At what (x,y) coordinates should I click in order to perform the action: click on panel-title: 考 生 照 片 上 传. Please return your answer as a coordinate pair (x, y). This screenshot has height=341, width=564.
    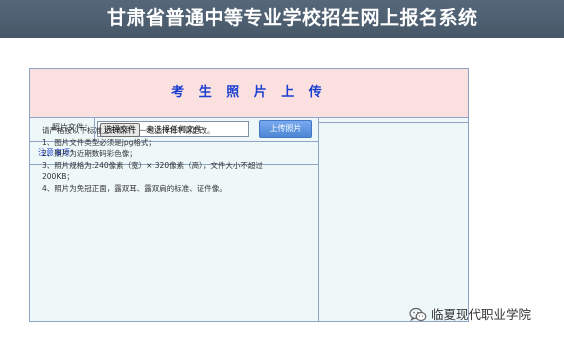
    Looking at the image, I should click on (249, 92).